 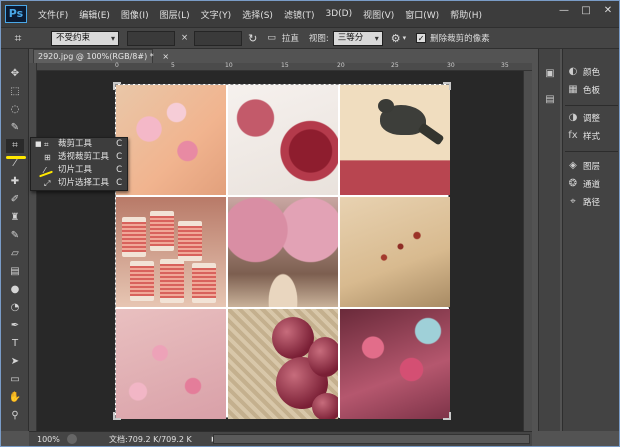 What do you see at coordinates (592, 119) in the screenshot?
I see `panel-label: 调整` at bounding box center [592, 119].